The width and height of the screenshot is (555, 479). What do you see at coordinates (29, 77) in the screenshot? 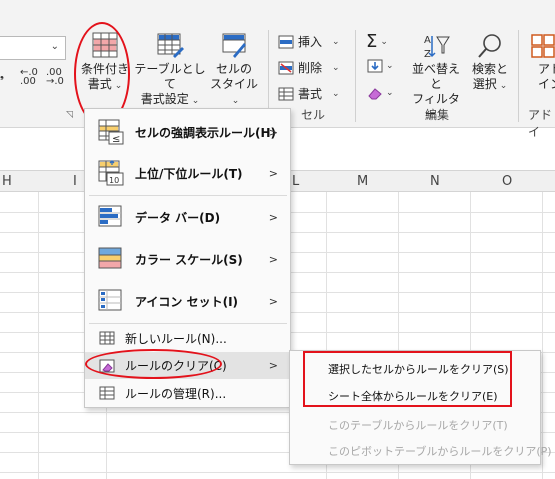
I see `increase-decimal-button: ←.0.00` at bounding box center [29, 77].